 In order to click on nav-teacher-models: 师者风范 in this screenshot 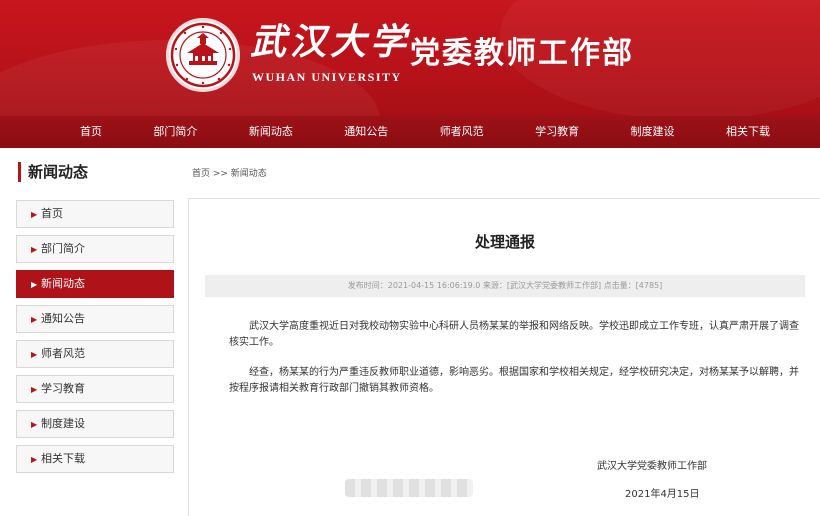, I will do `click(462, 132)`.